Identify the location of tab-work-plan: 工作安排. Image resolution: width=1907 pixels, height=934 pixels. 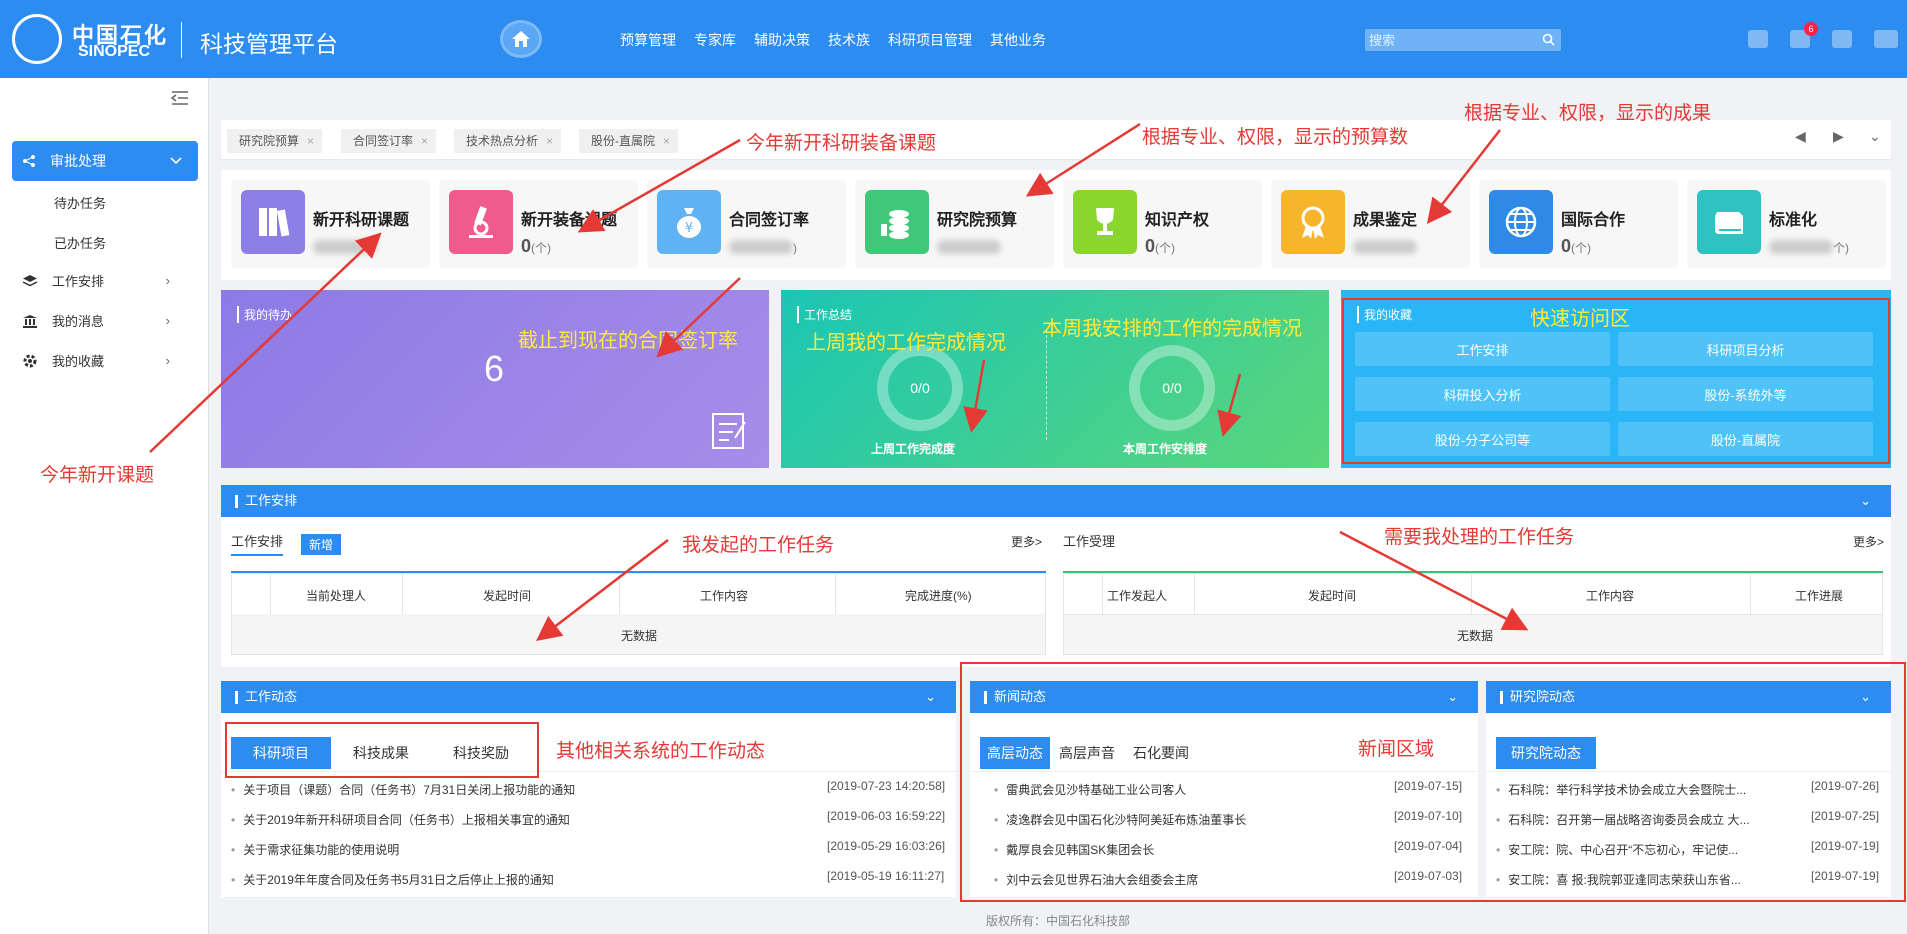
(257, 543).